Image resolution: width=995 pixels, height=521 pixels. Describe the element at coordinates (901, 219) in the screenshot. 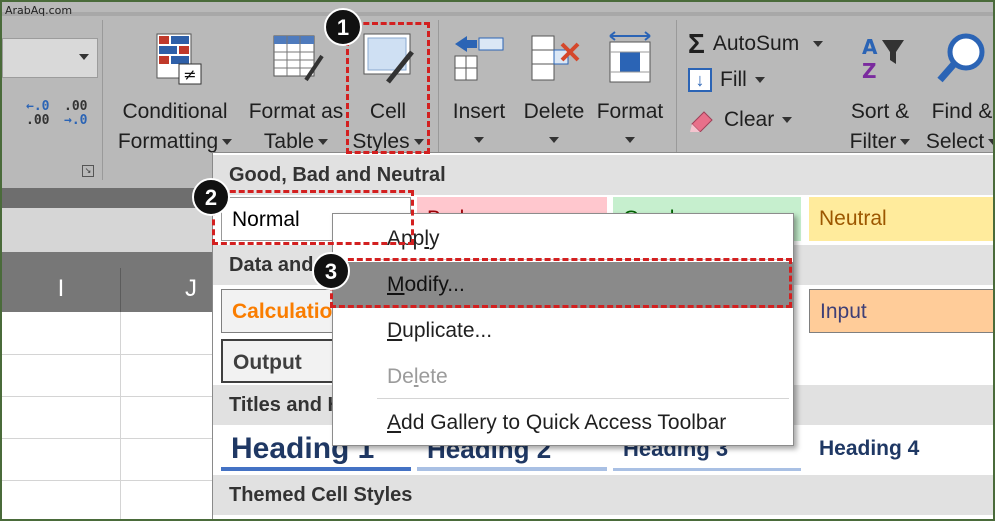

I see `style-neutral: Neutral` at that location.